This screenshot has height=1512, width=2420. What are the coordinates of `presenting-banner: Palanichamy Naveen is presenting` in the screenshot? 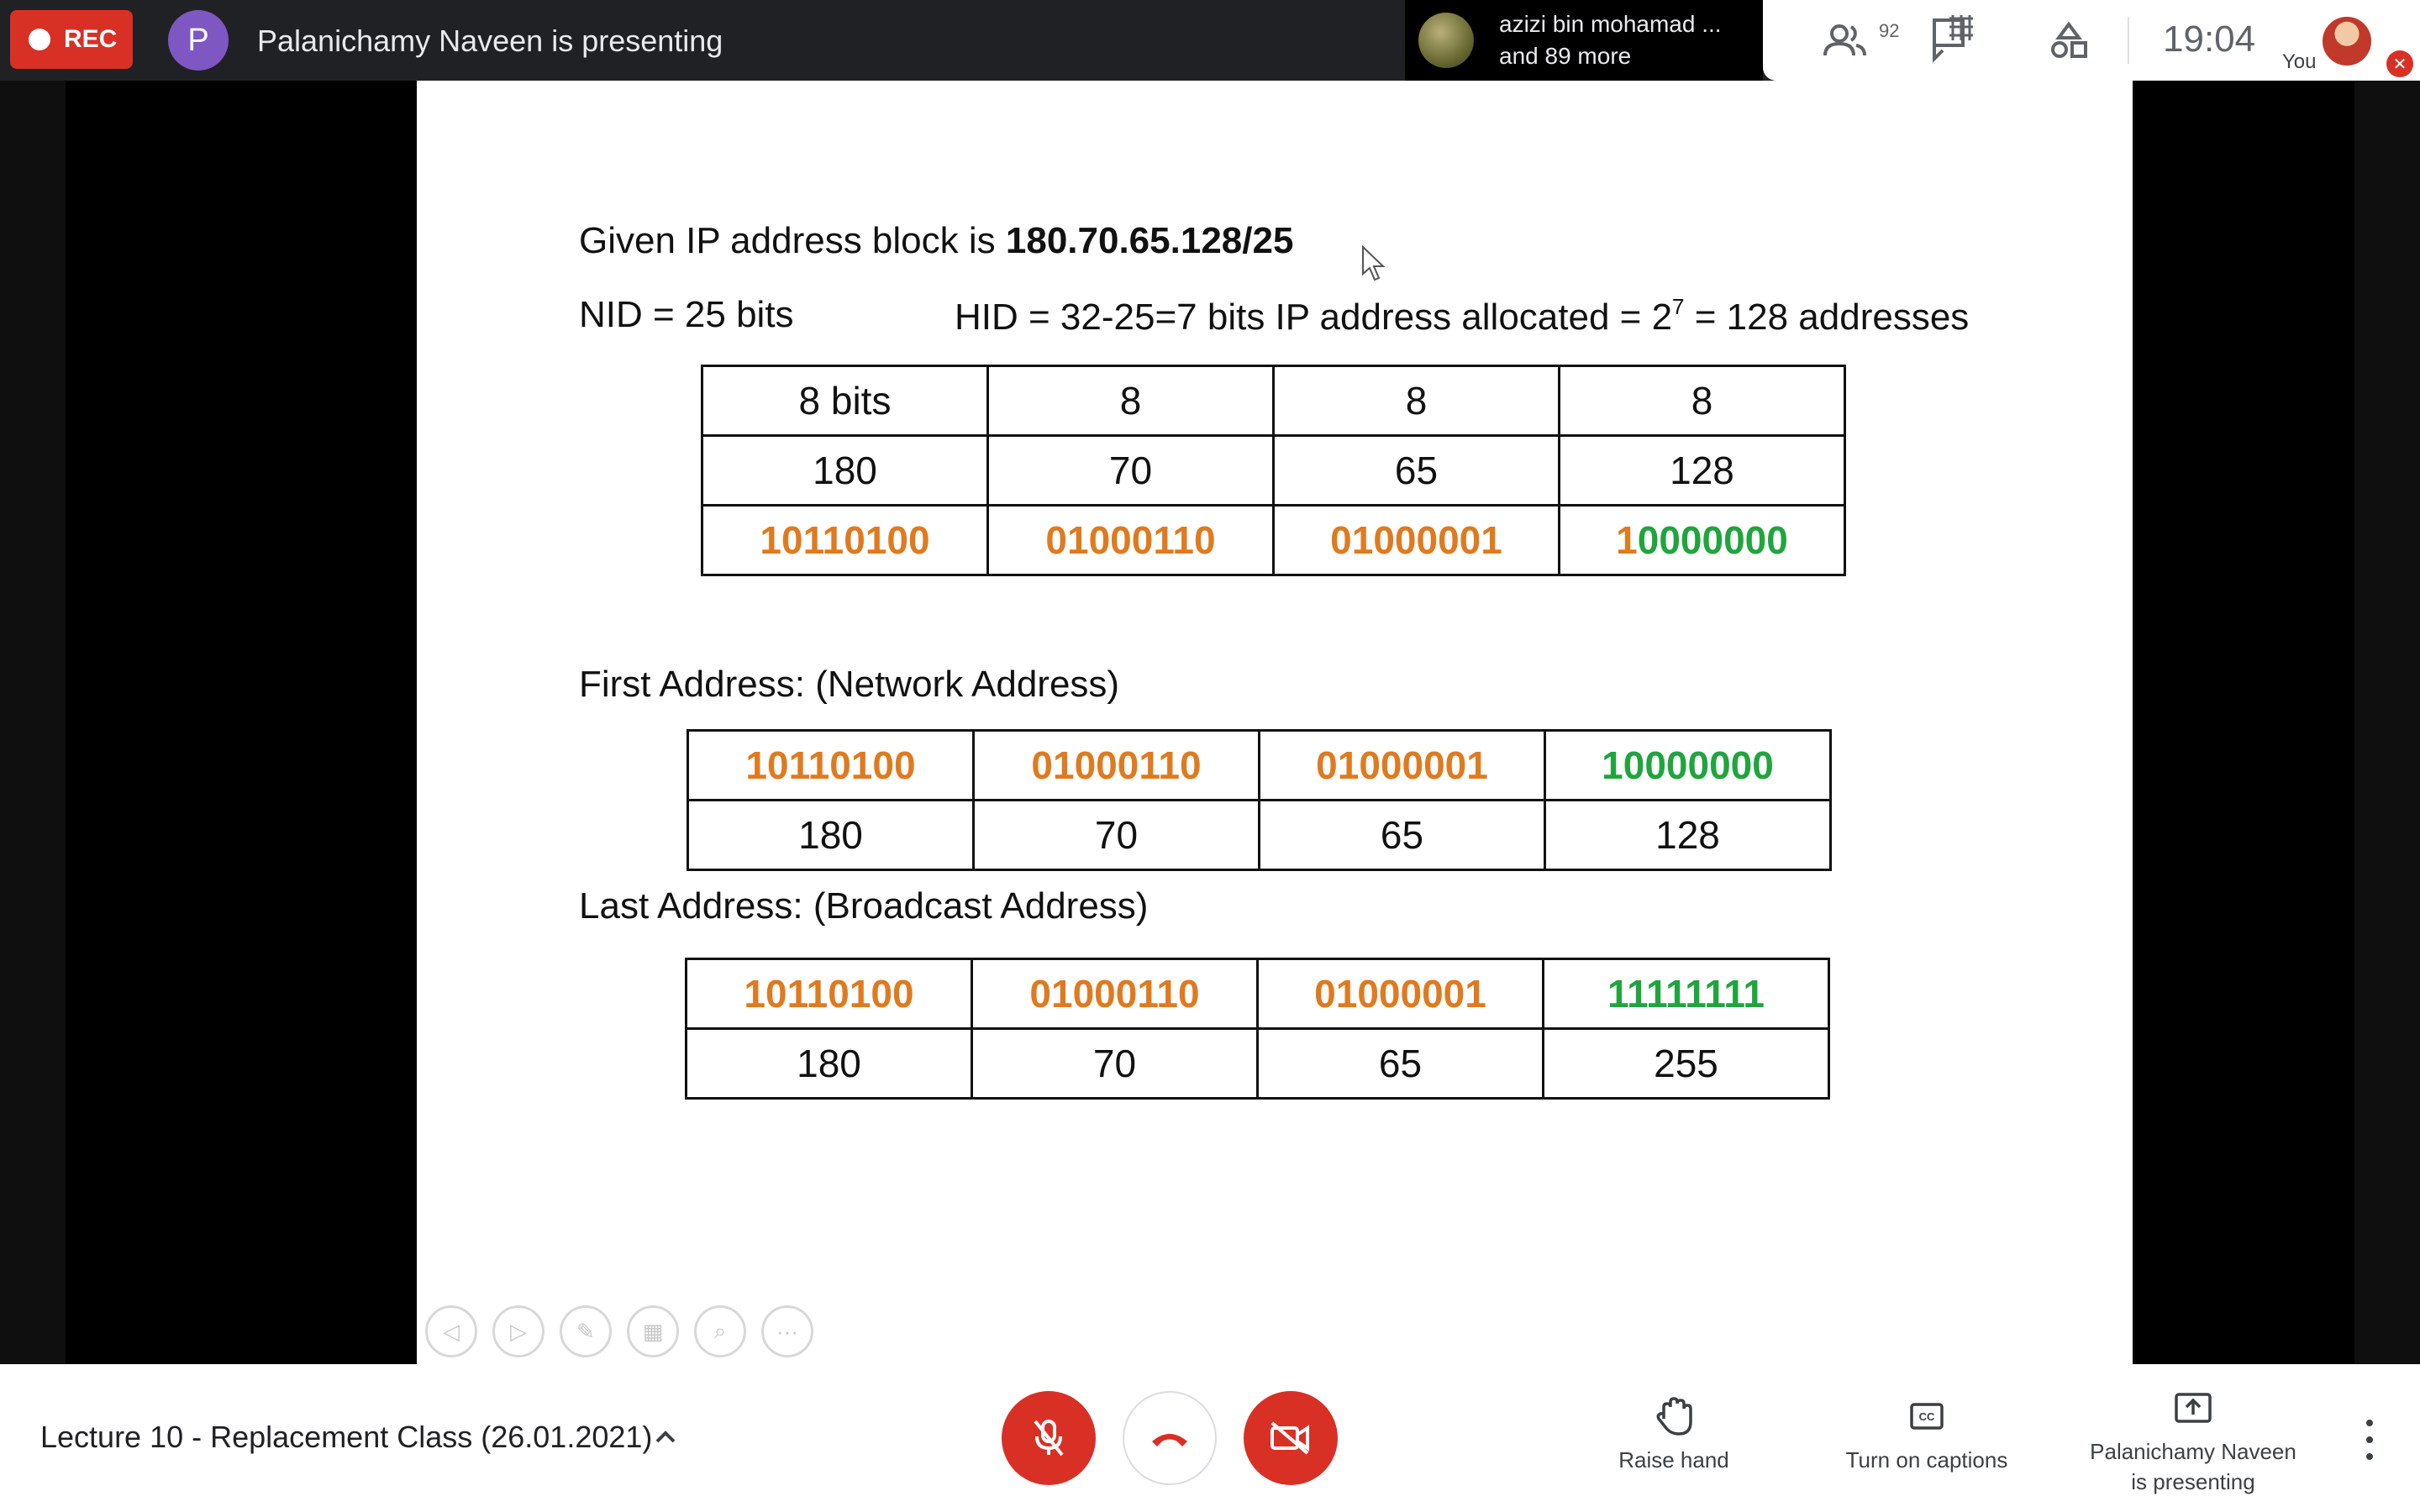 It's located at (490, 41).